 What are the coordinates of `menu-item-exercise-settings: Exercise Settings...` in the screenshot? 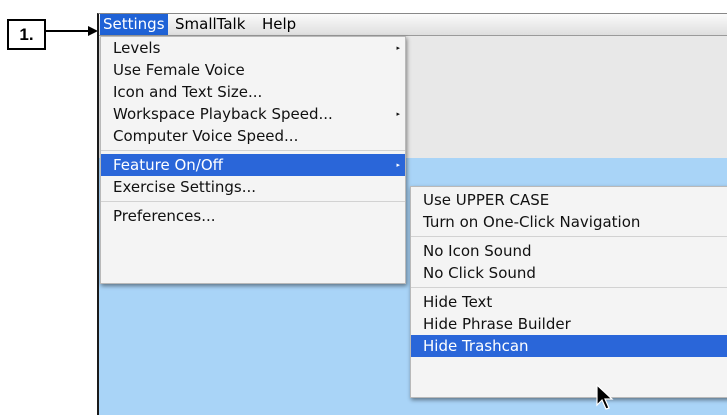 It's located at (253, 187).